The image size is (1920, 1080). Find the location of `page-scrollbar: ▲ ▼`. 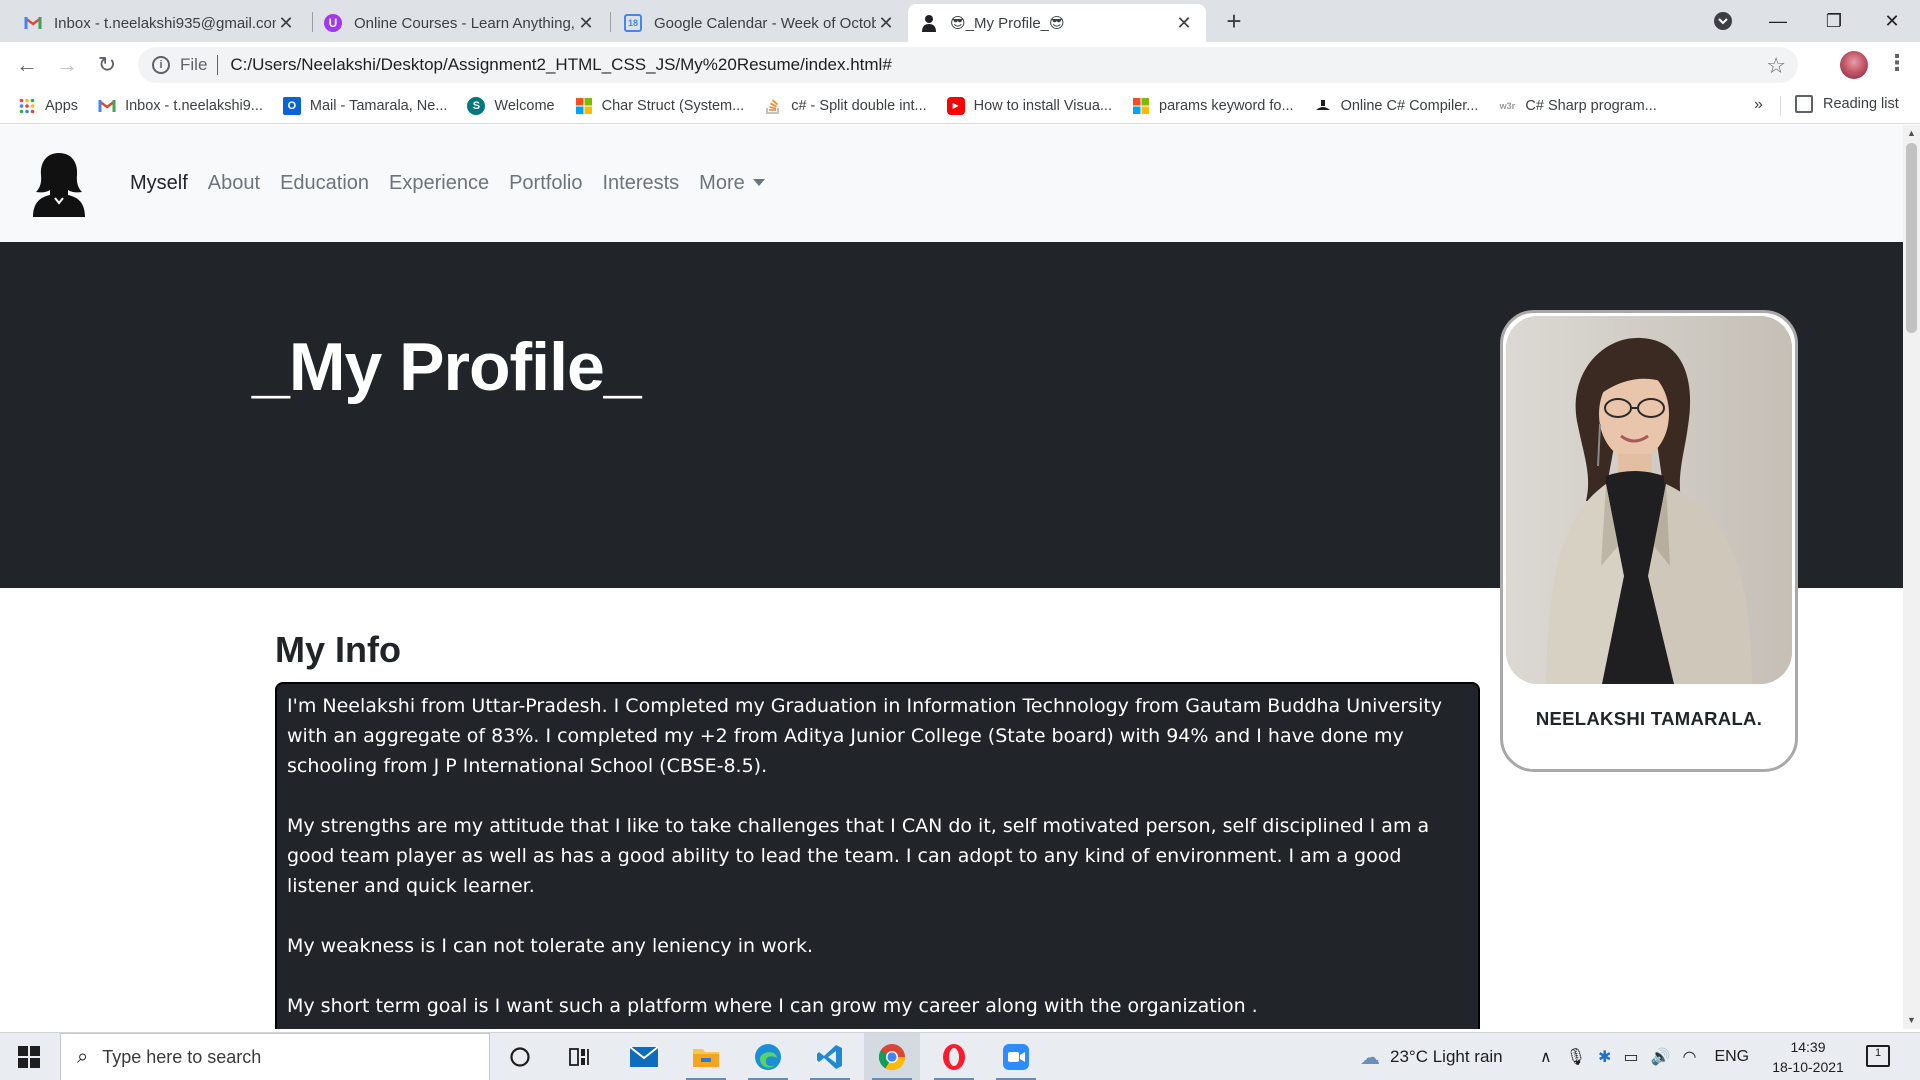

page-scrollbar: ▲ ▼ is located at coordinates (1911, 577).